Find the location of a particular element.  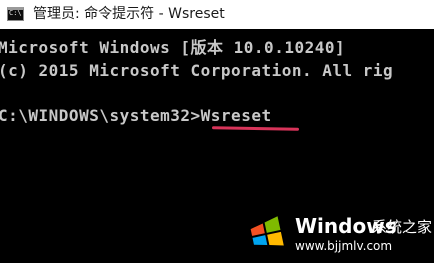

command-highlight-underline is located at coordinates (255, 128).